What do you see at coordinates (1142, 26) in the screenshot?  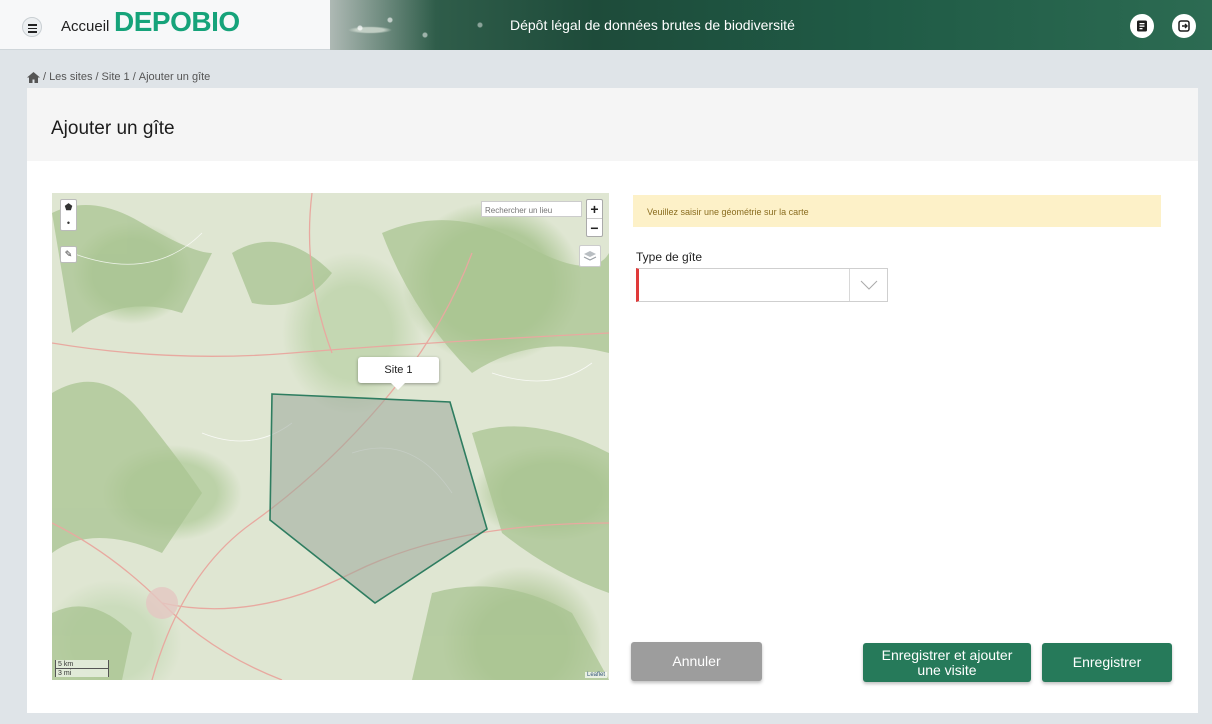 I see `document-icon` at bounding box center [1142, 26].